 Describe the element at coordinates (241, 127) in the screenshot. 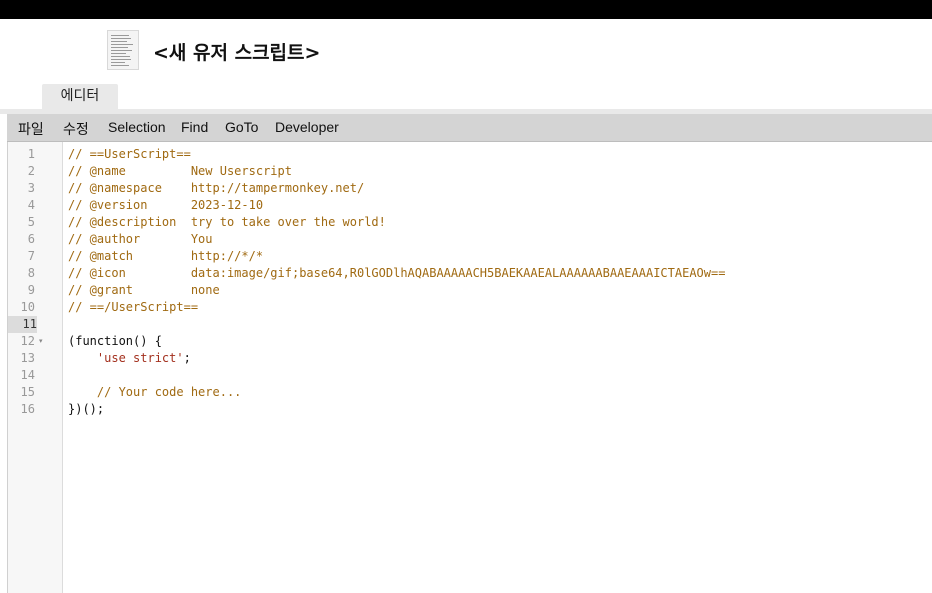

I see `menu-goto: GoTo` at that location.